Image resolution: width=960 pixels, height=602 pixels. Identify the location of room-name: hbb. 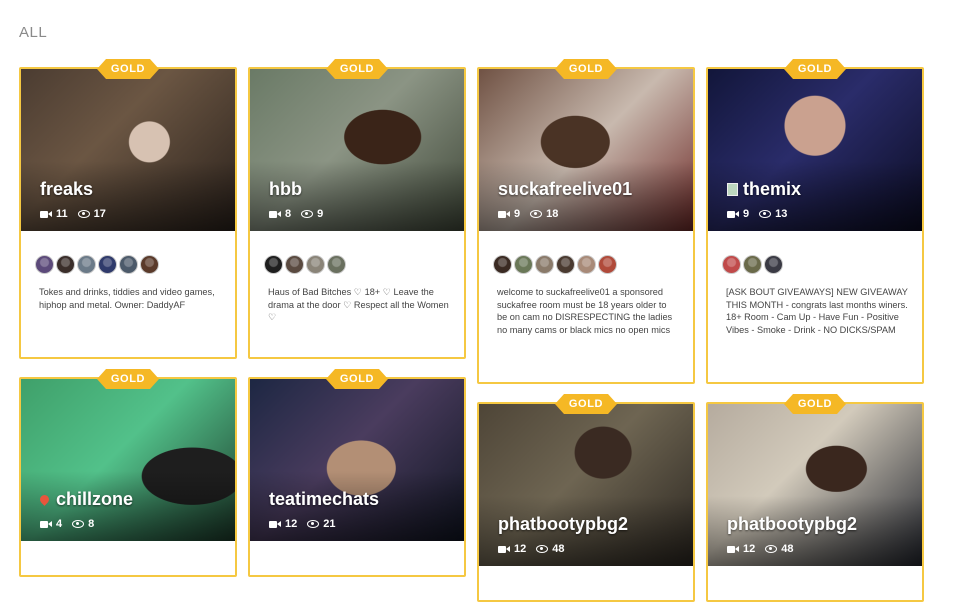
(285, 189).